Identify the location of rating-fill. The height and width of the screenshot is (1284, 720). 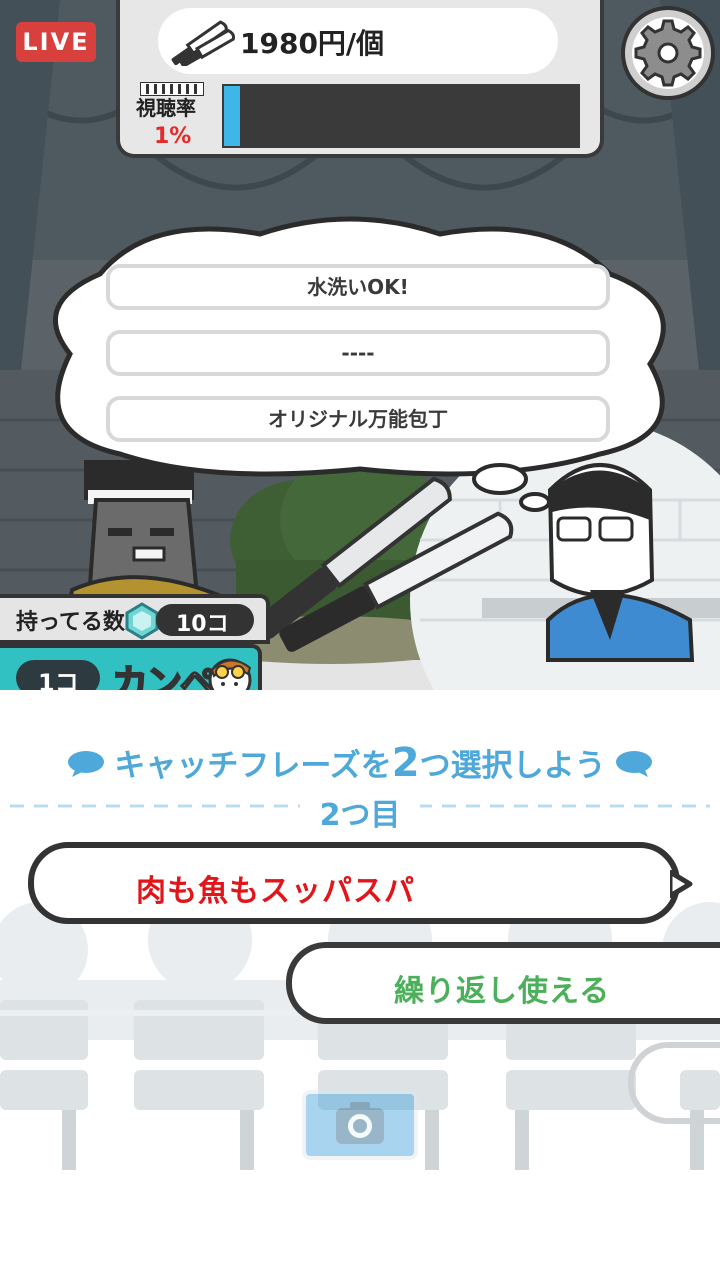
(232, 116).